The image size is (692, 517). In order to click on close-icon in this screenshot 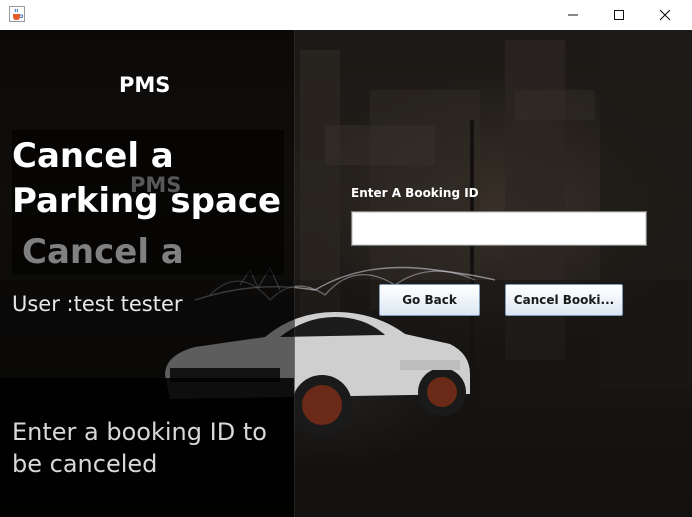, I will do `click(665, 15)`.